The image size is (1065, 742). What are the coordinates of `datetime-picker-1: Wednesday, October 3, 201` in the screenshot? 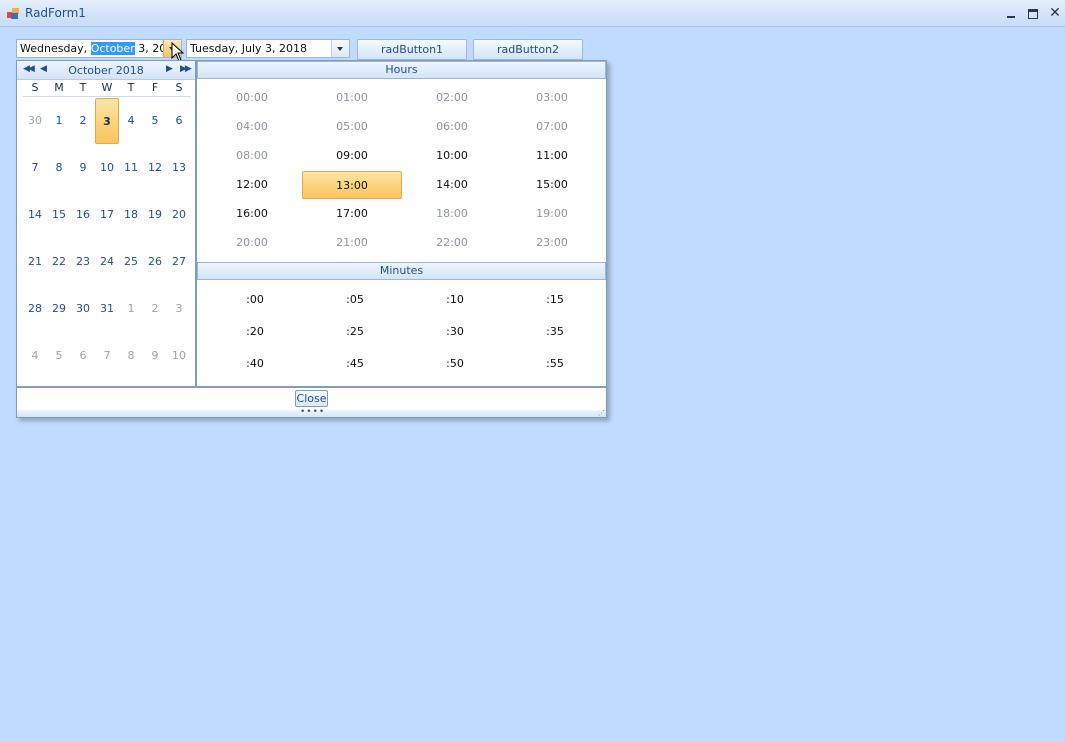 It's located at (99, 48).